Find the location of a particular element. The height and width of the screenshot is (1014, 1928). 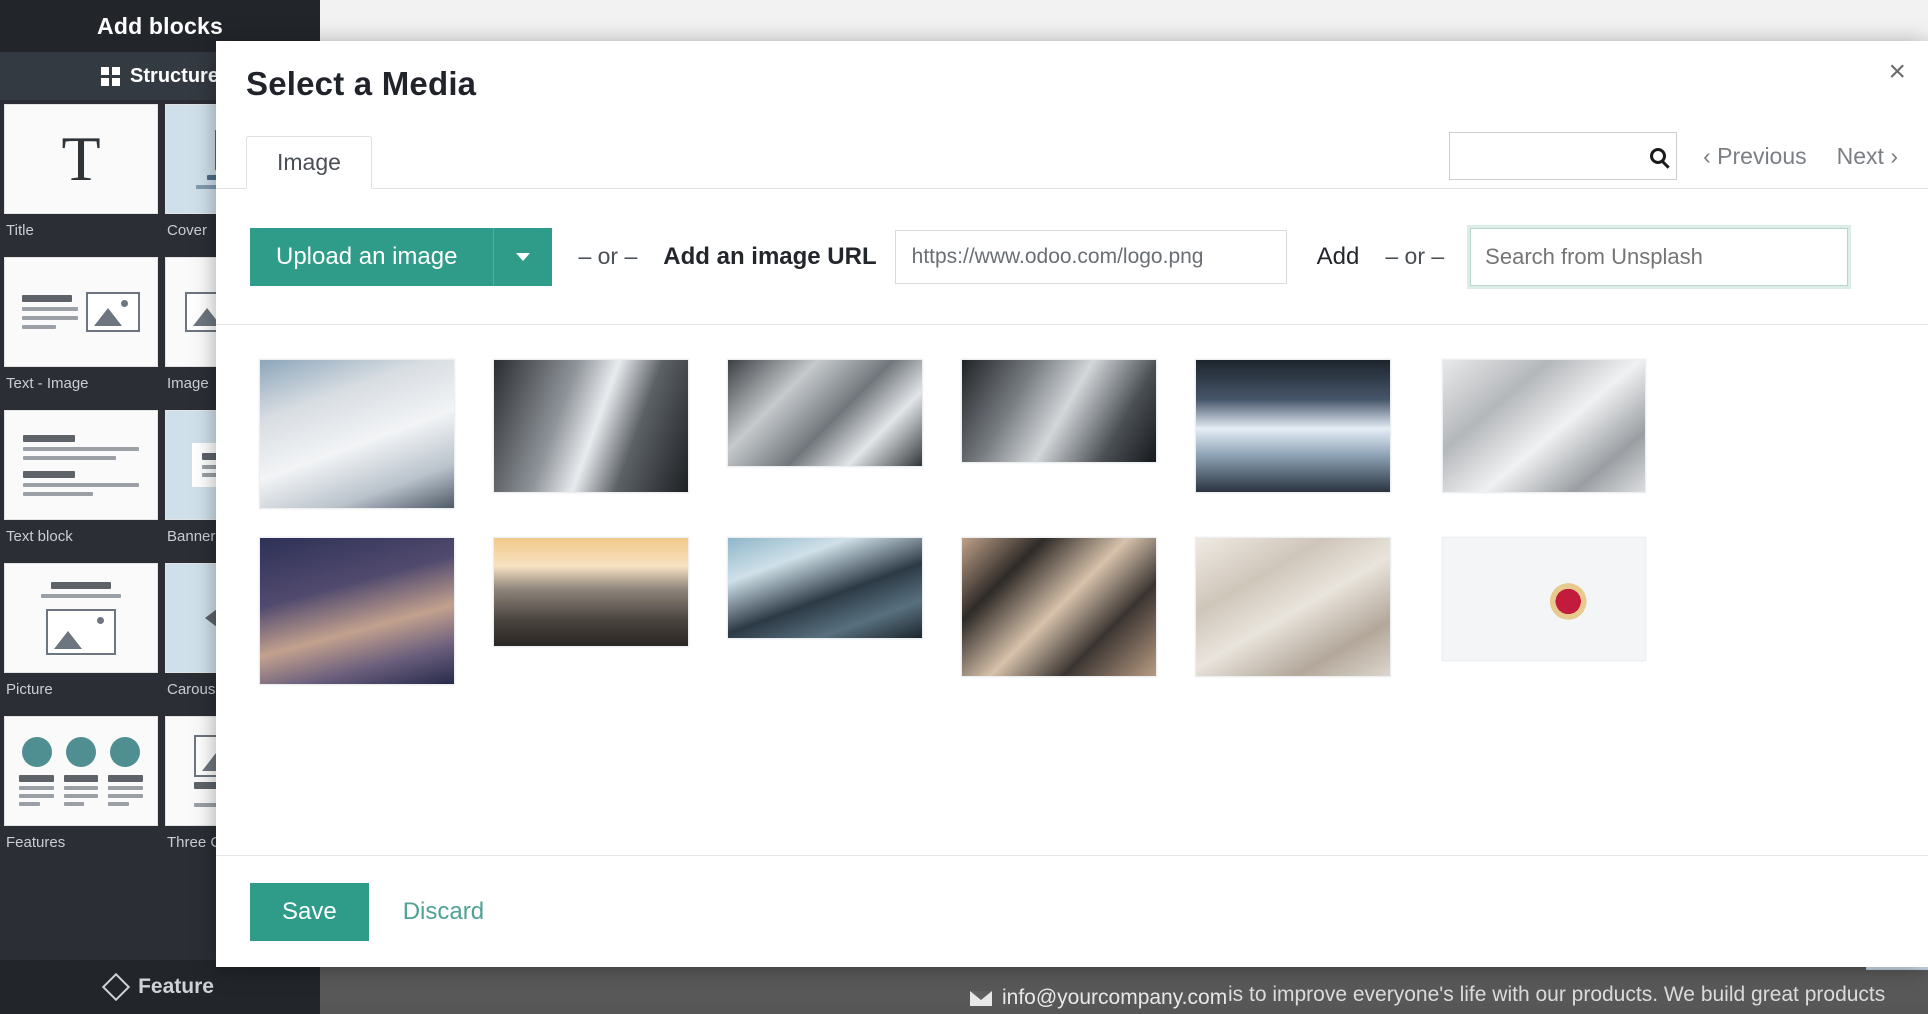

block-label: Text block is located at coordinates (39, 536).